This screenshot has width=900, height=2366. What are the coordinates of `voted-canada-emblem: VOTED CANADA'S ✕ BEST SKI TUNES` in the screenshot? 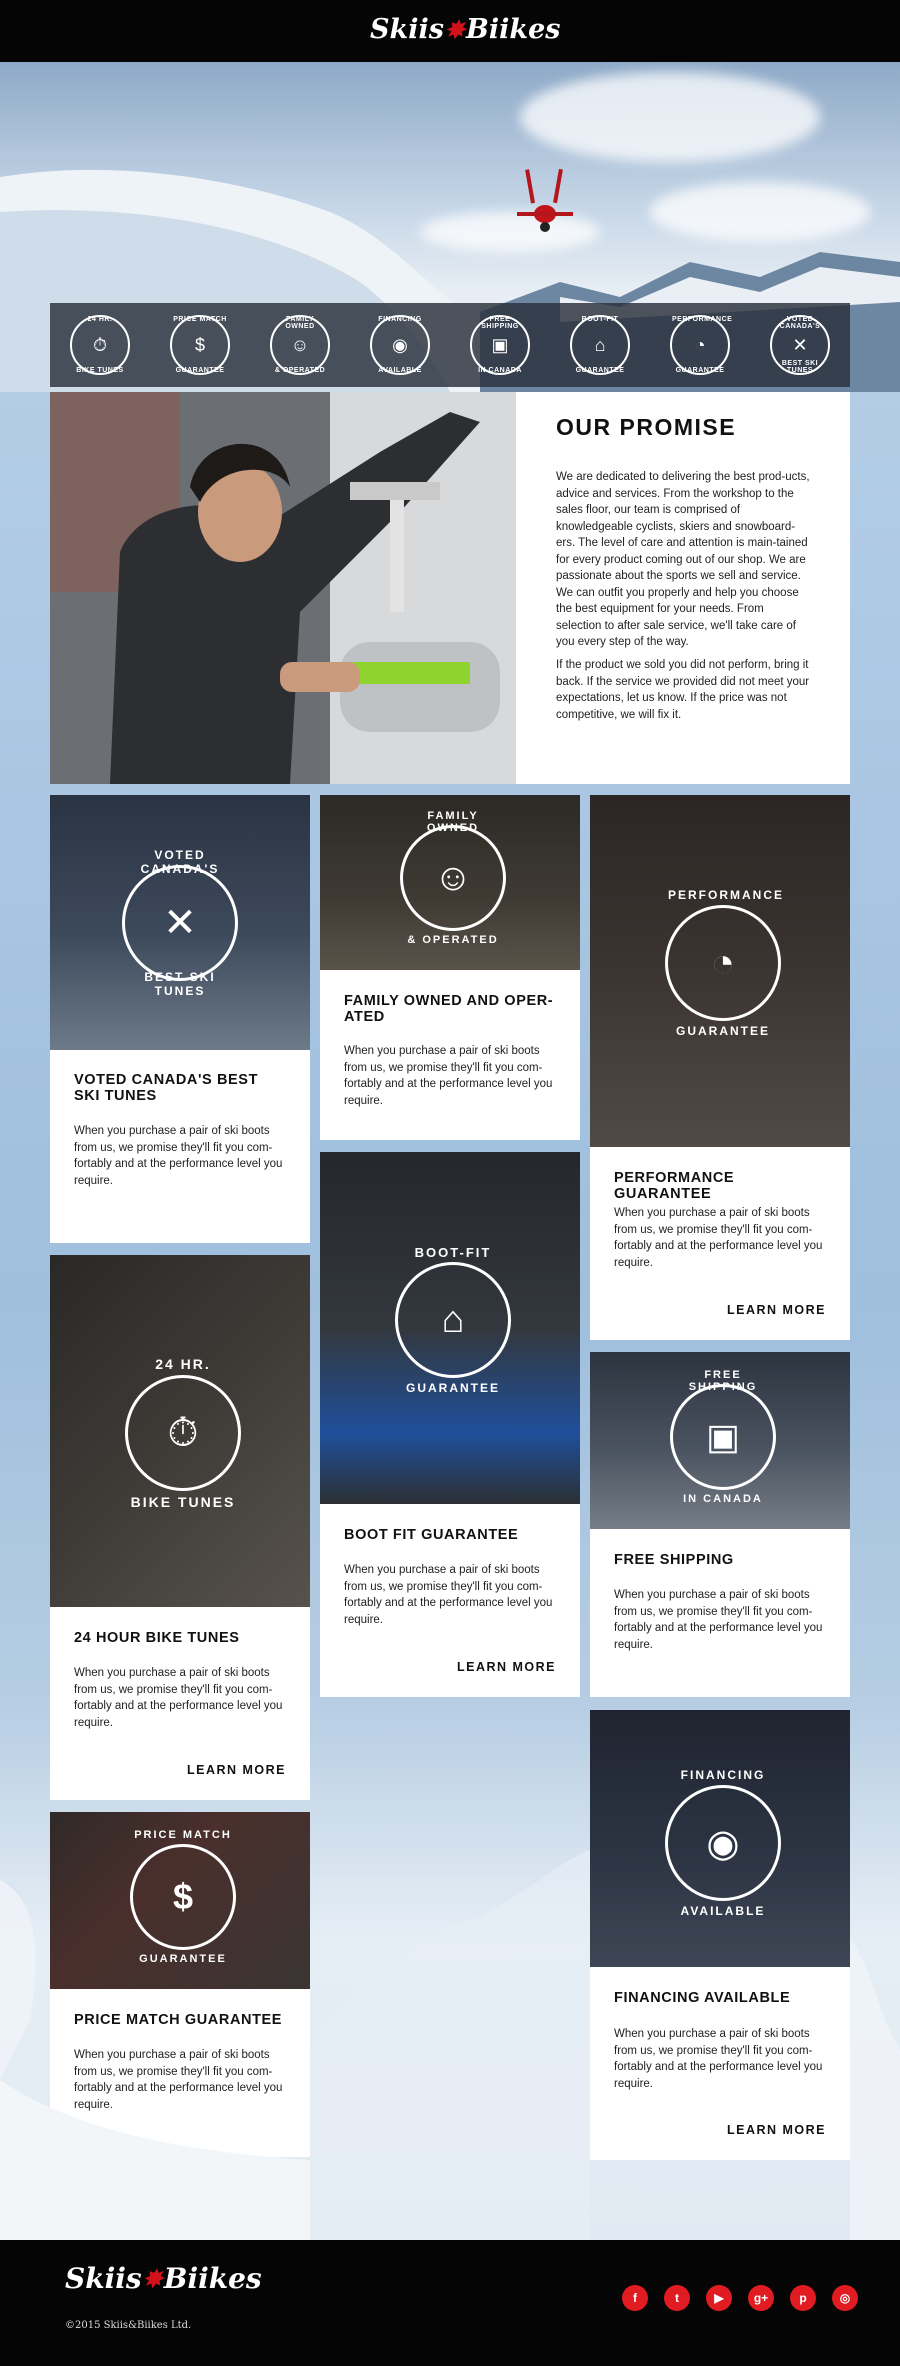 It's located at (180, 923).